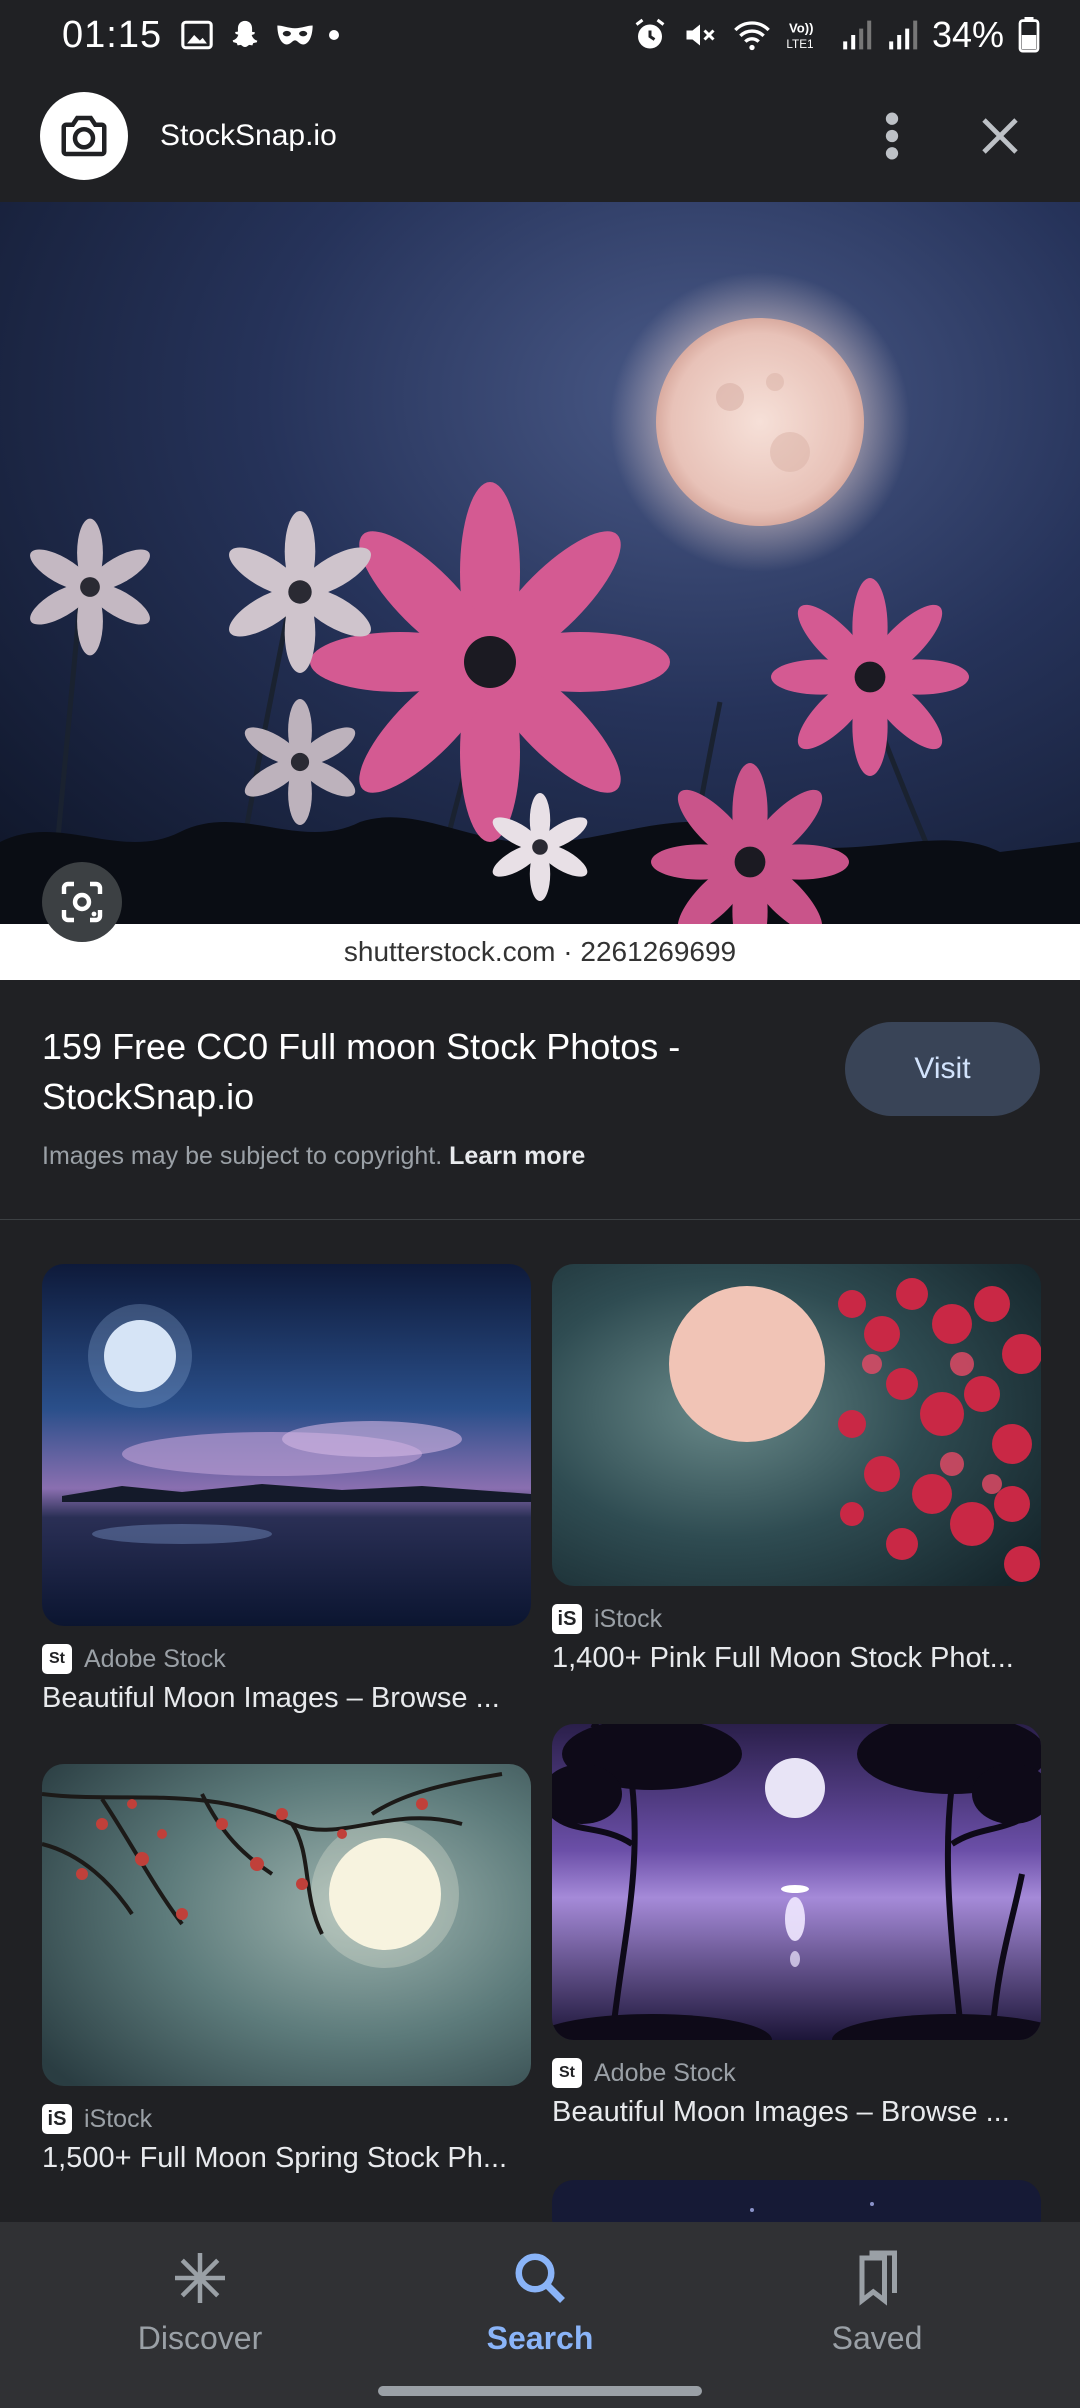 Image resolution: width=1080 pixels, height=2408 pixels. Describe the element at coordinates (700, 35) in the screenshot. I see `mute-icon` at that location.